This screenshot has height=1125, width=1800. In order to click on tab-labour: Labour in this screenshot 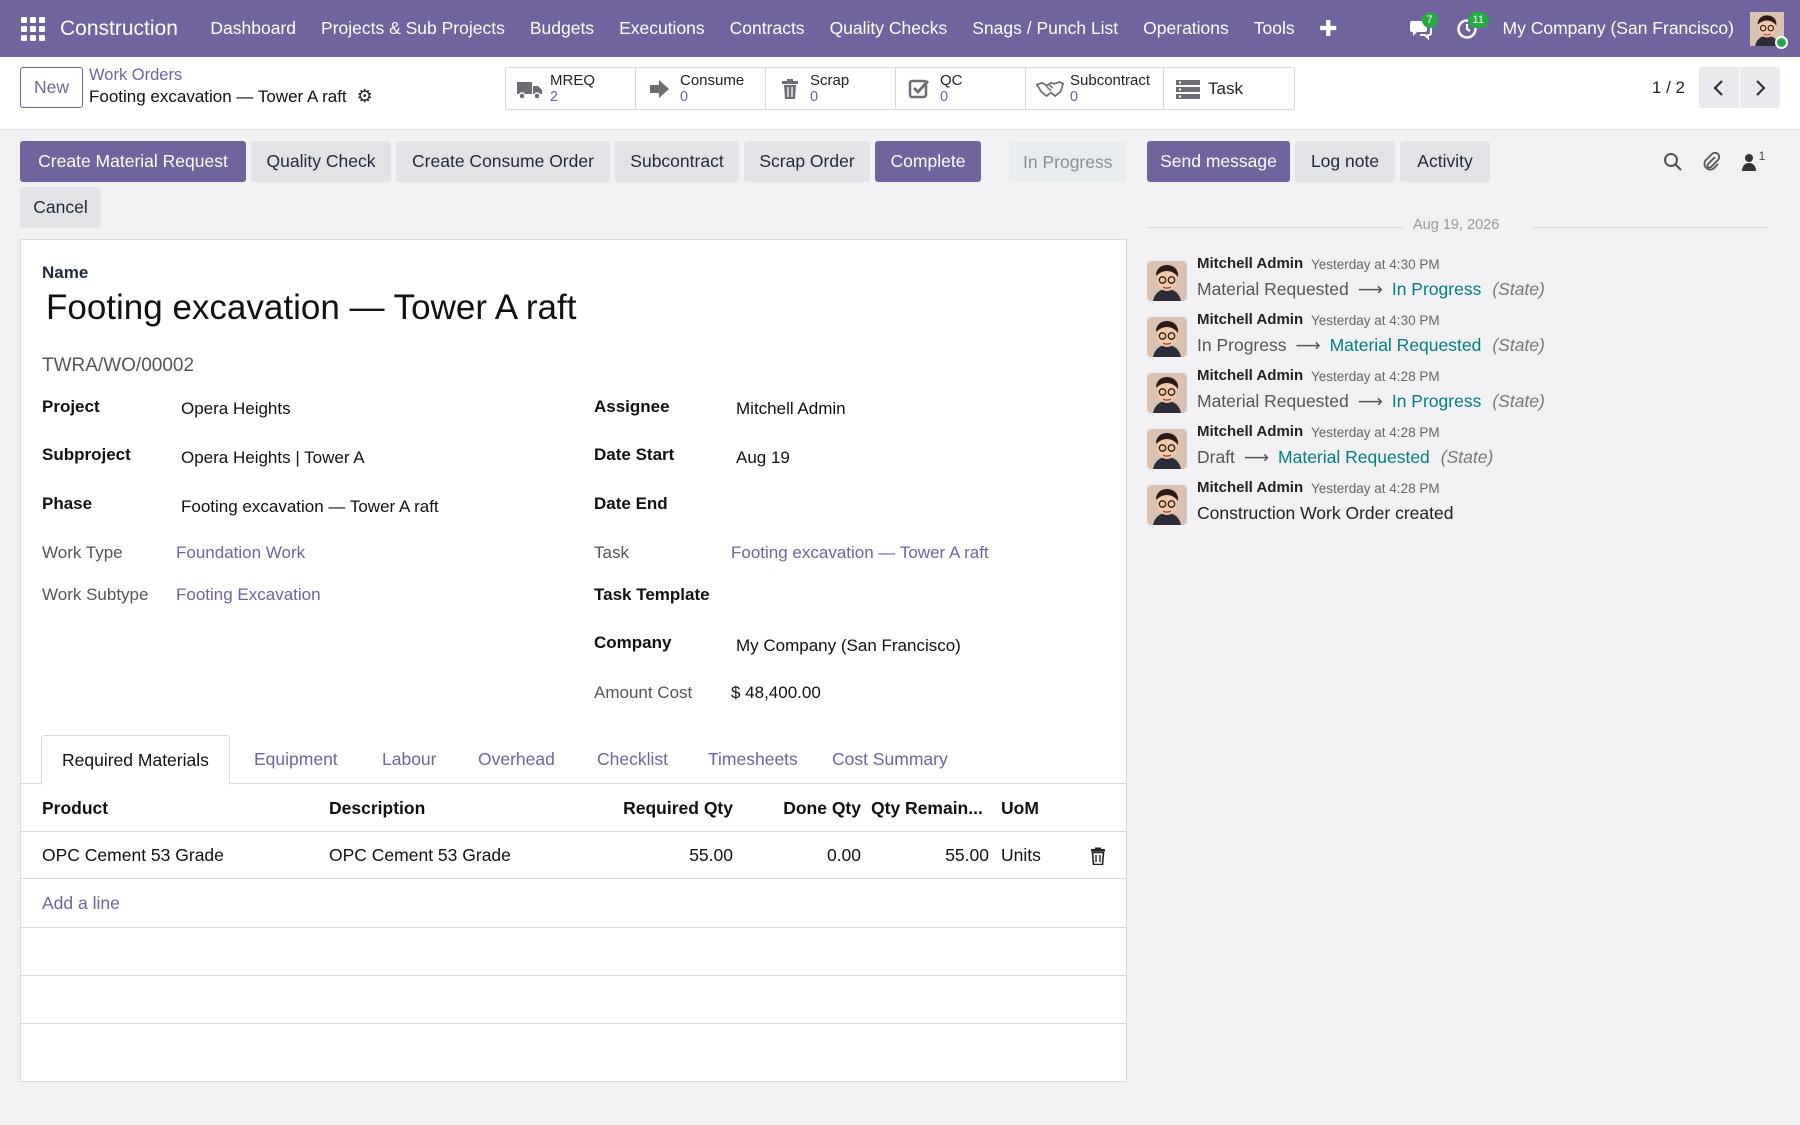, I will do `click(409, 759)`.